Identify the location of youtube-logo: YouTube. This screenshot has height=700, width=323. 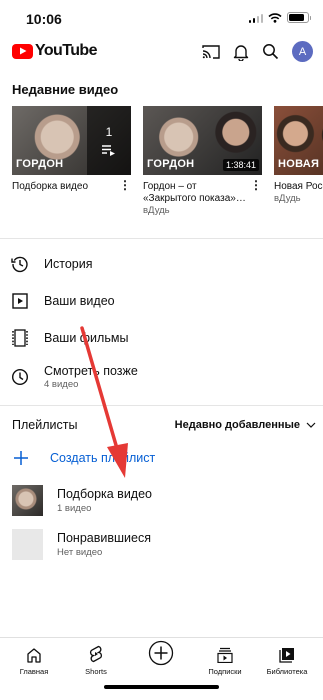
(54, 51).